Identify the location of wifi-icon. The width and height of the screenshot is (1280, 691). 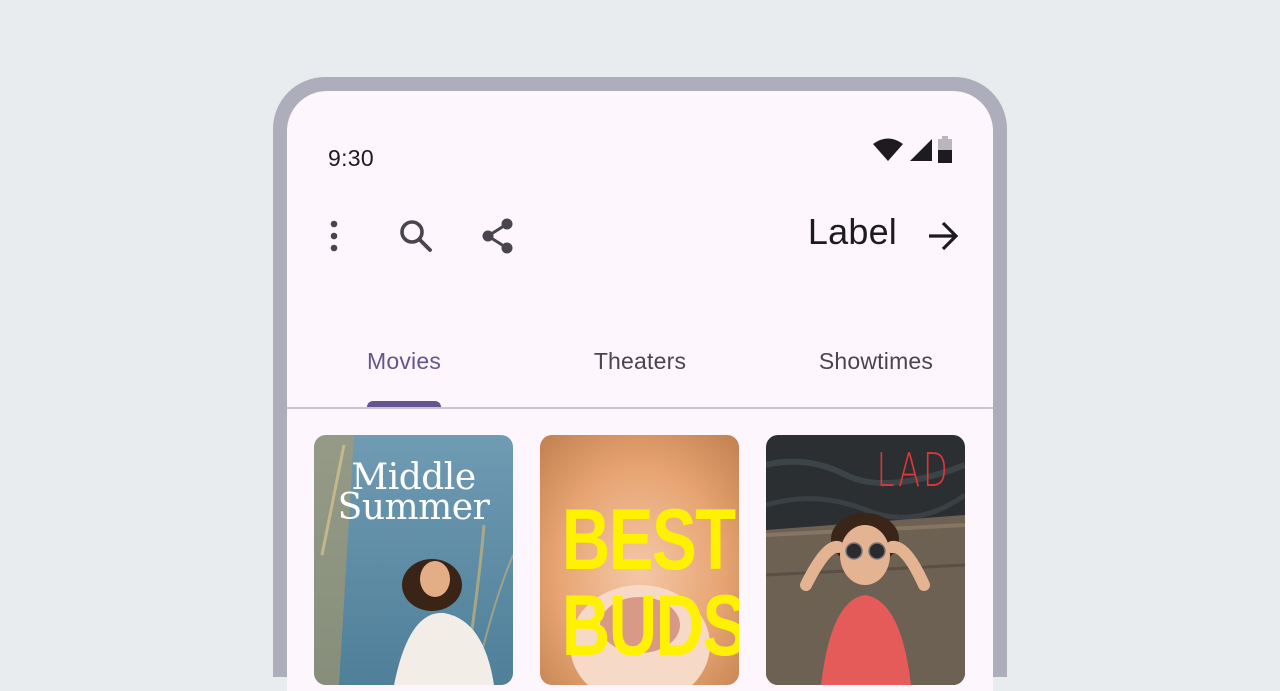
(888, 152).